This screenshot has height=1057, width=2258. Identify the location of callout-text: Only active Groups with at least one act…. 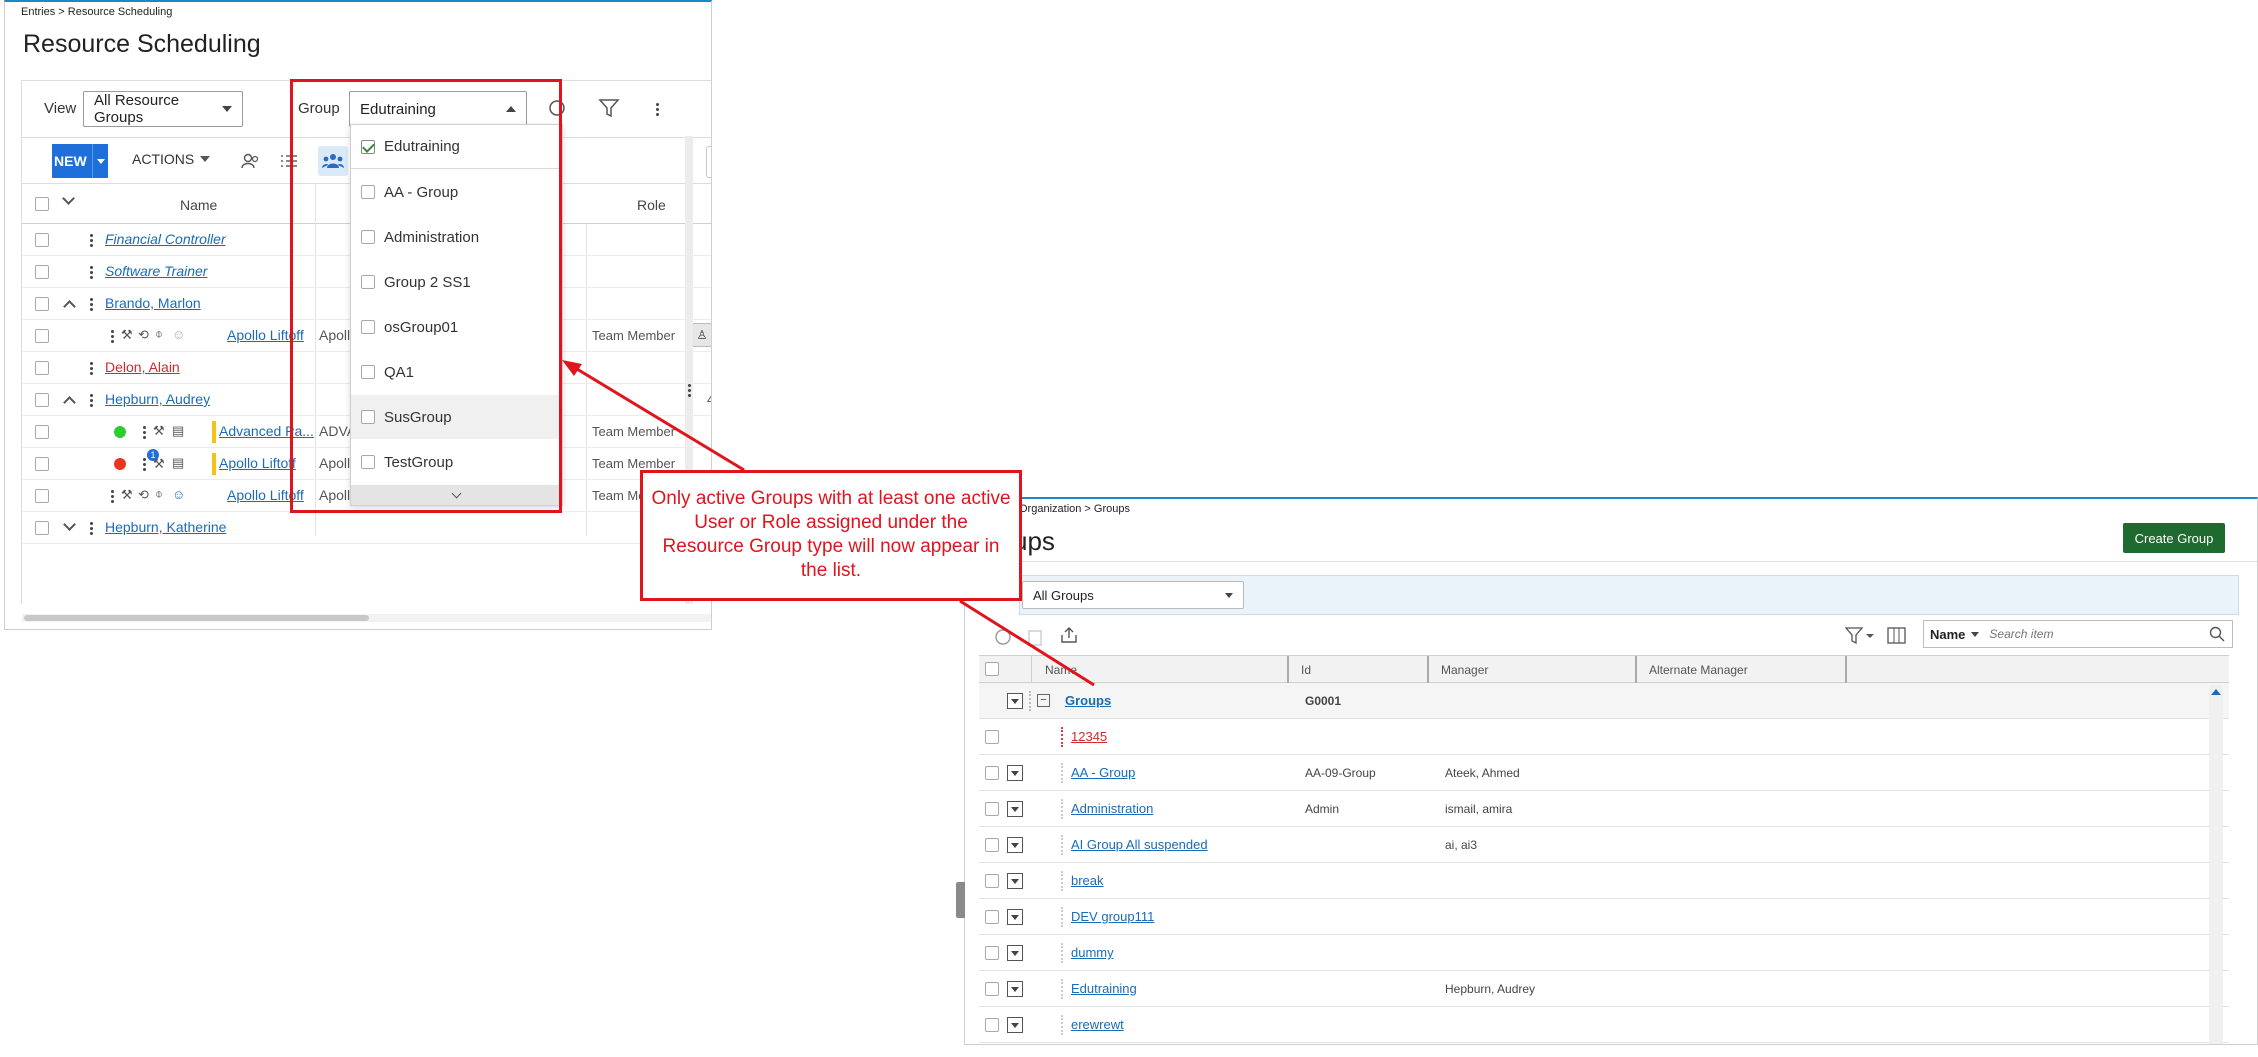
(831, 534).